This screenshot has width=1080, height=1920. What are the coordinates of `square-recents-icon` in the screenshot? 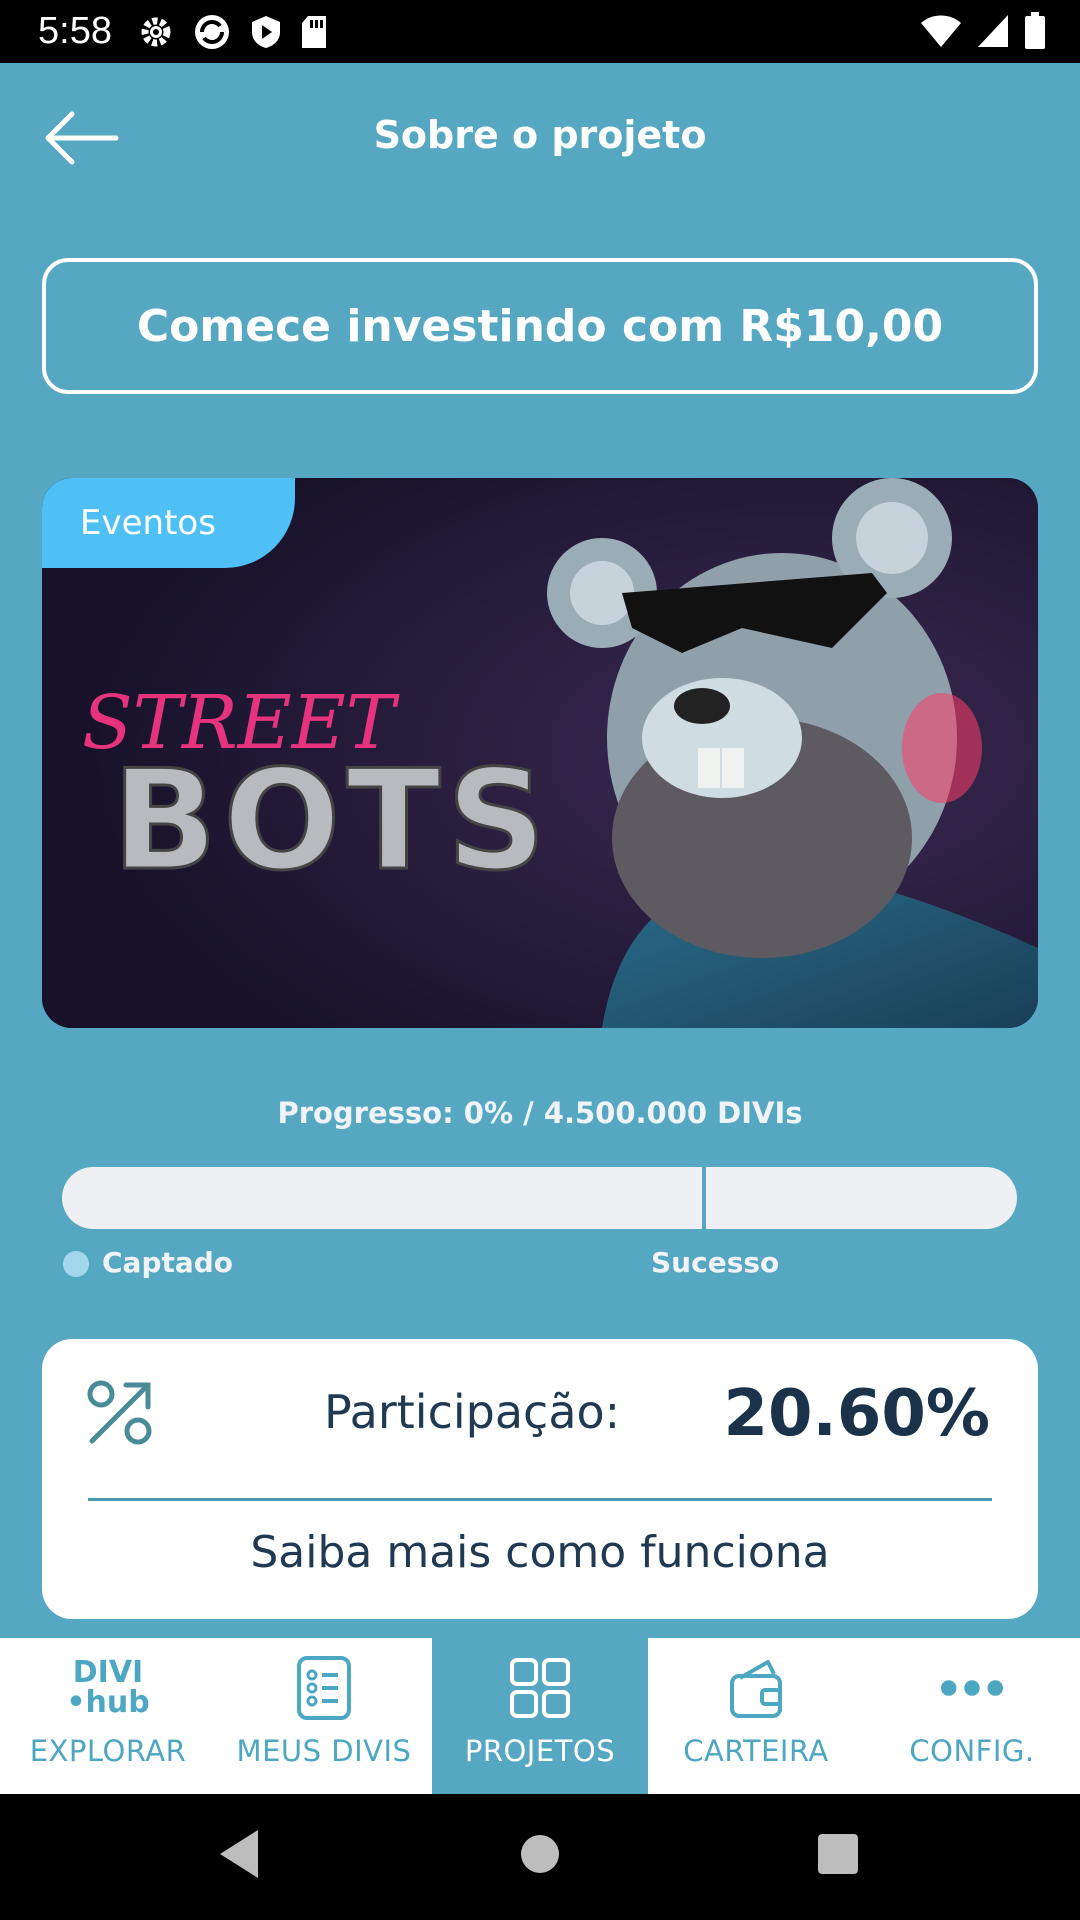 It's located at (838, 1854).